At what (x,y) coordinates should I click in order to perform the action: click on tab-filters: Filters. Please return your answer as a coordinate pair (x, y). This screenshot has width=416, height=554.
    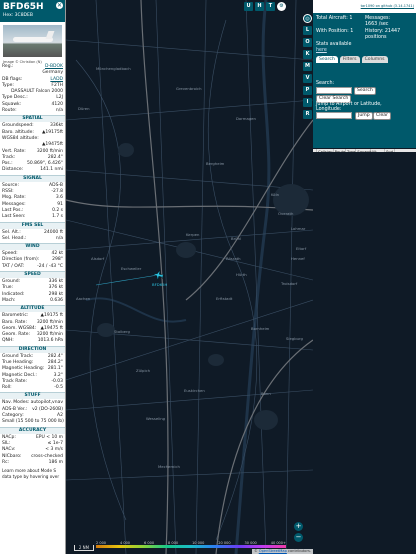
    Looking at the image, I should click on (349, 59).